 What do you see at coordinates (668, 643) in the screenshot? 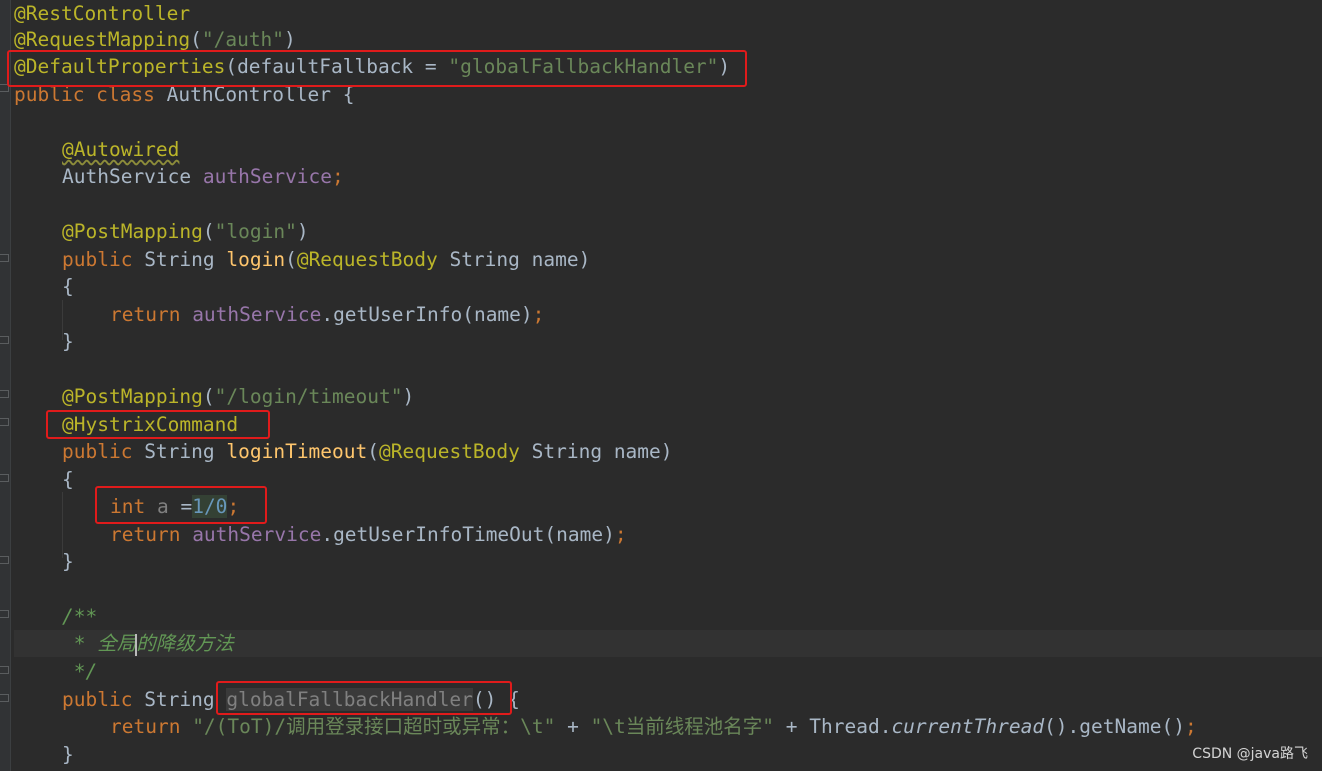
I see `code-line-24: * 全局的降级方法` at bounding box center [668, 643].